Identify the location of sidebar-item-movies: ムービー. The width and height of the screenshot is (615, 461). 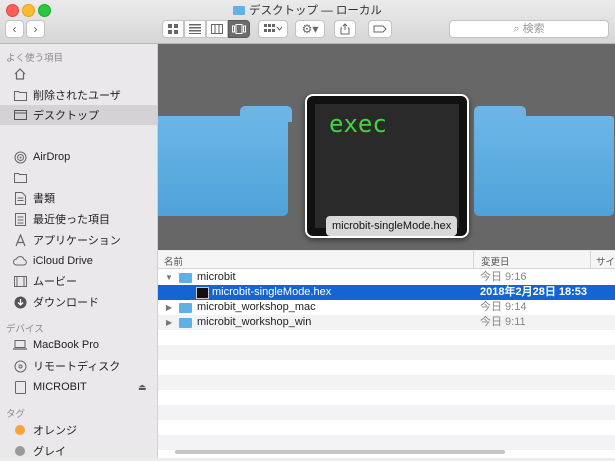
(78, 281).